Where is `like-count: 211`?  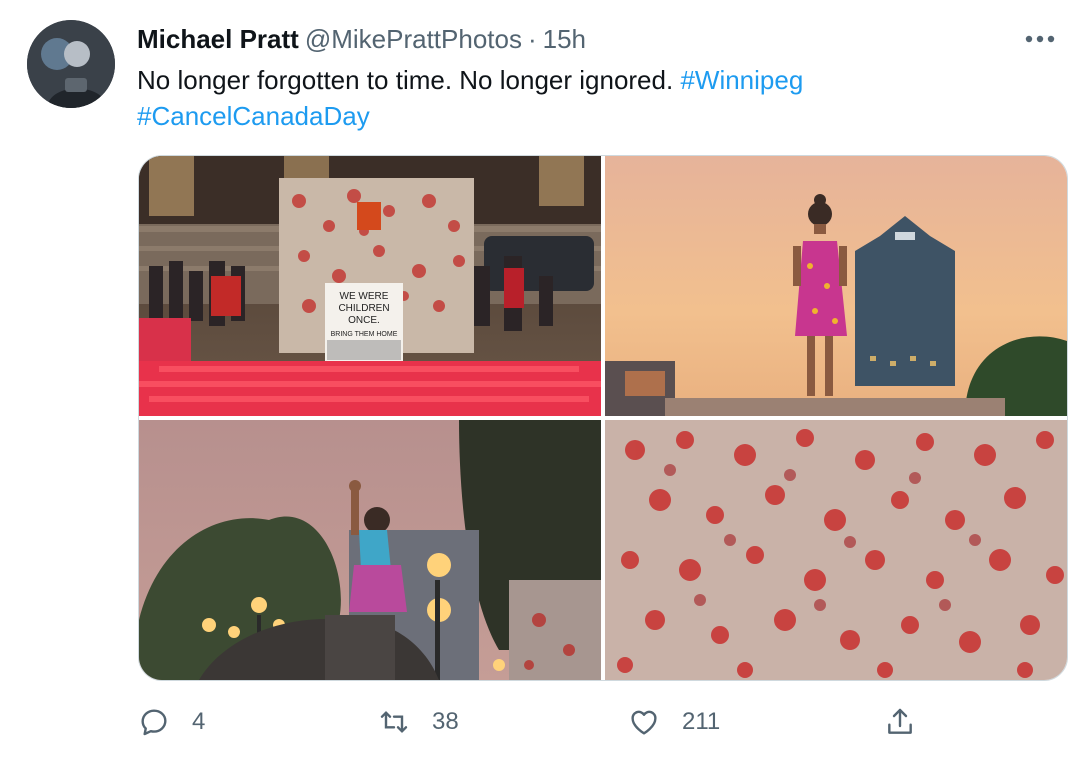 like-count: 211 is located at coordinates (701, 721).